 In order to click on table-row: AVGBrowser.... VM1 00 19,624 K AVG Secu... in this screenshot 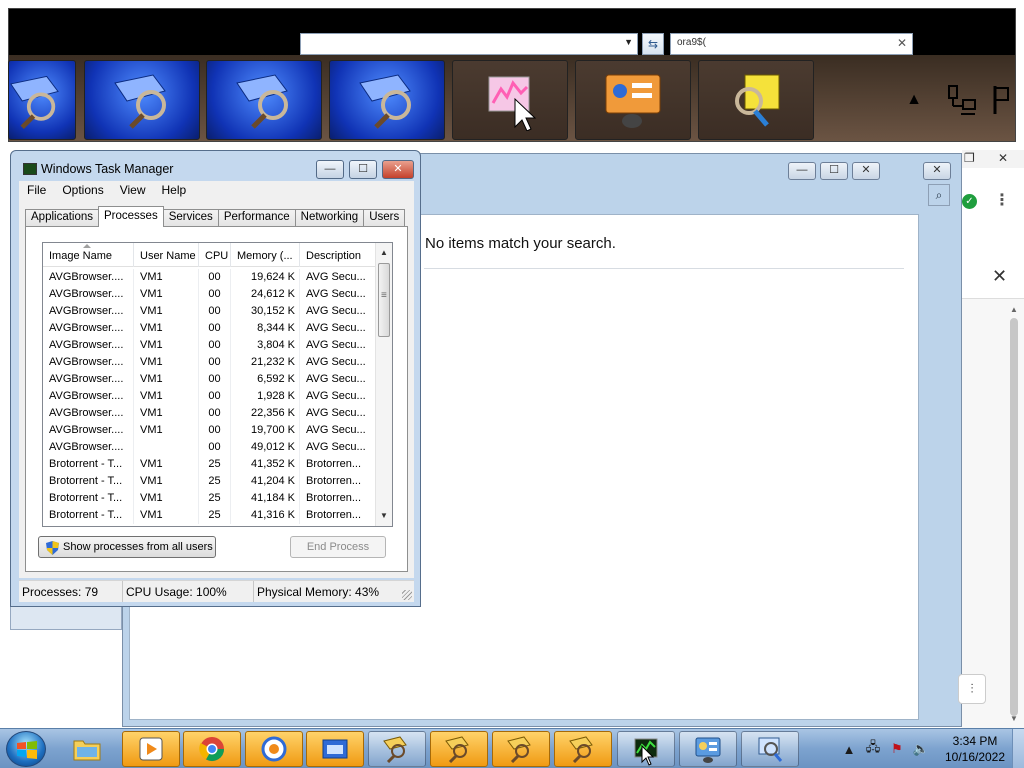, I will do `click(209, 277)`.